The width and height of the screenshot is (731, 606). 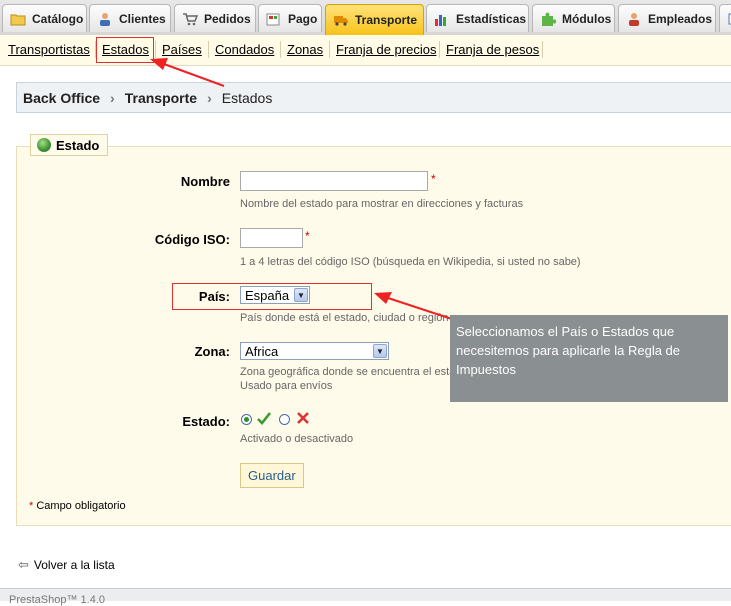 I want to click on arrowhead-icon, so click(x=159, y=64).